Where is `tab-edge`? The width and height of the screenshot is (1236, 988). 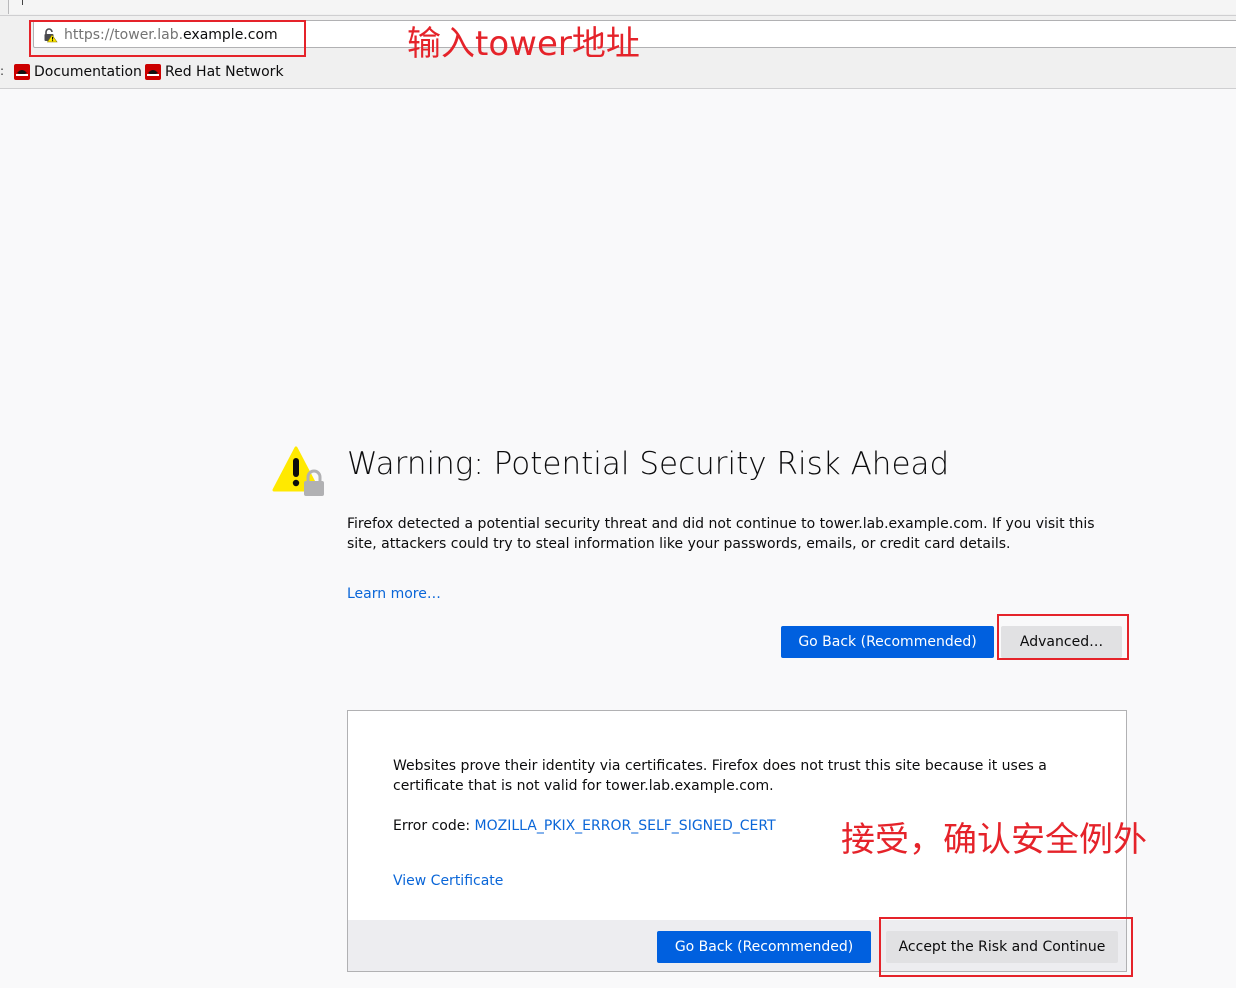 tab-edge is located at coordinates (622, 7).